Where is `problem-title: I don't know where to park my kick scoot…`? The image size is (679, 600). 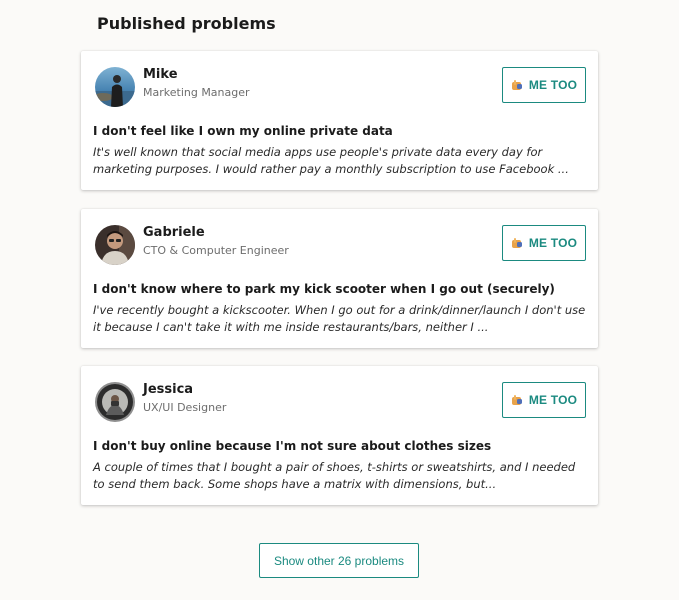
problem-title: I don't know where to park my kick scoot… is located at coordinates (324, 289).